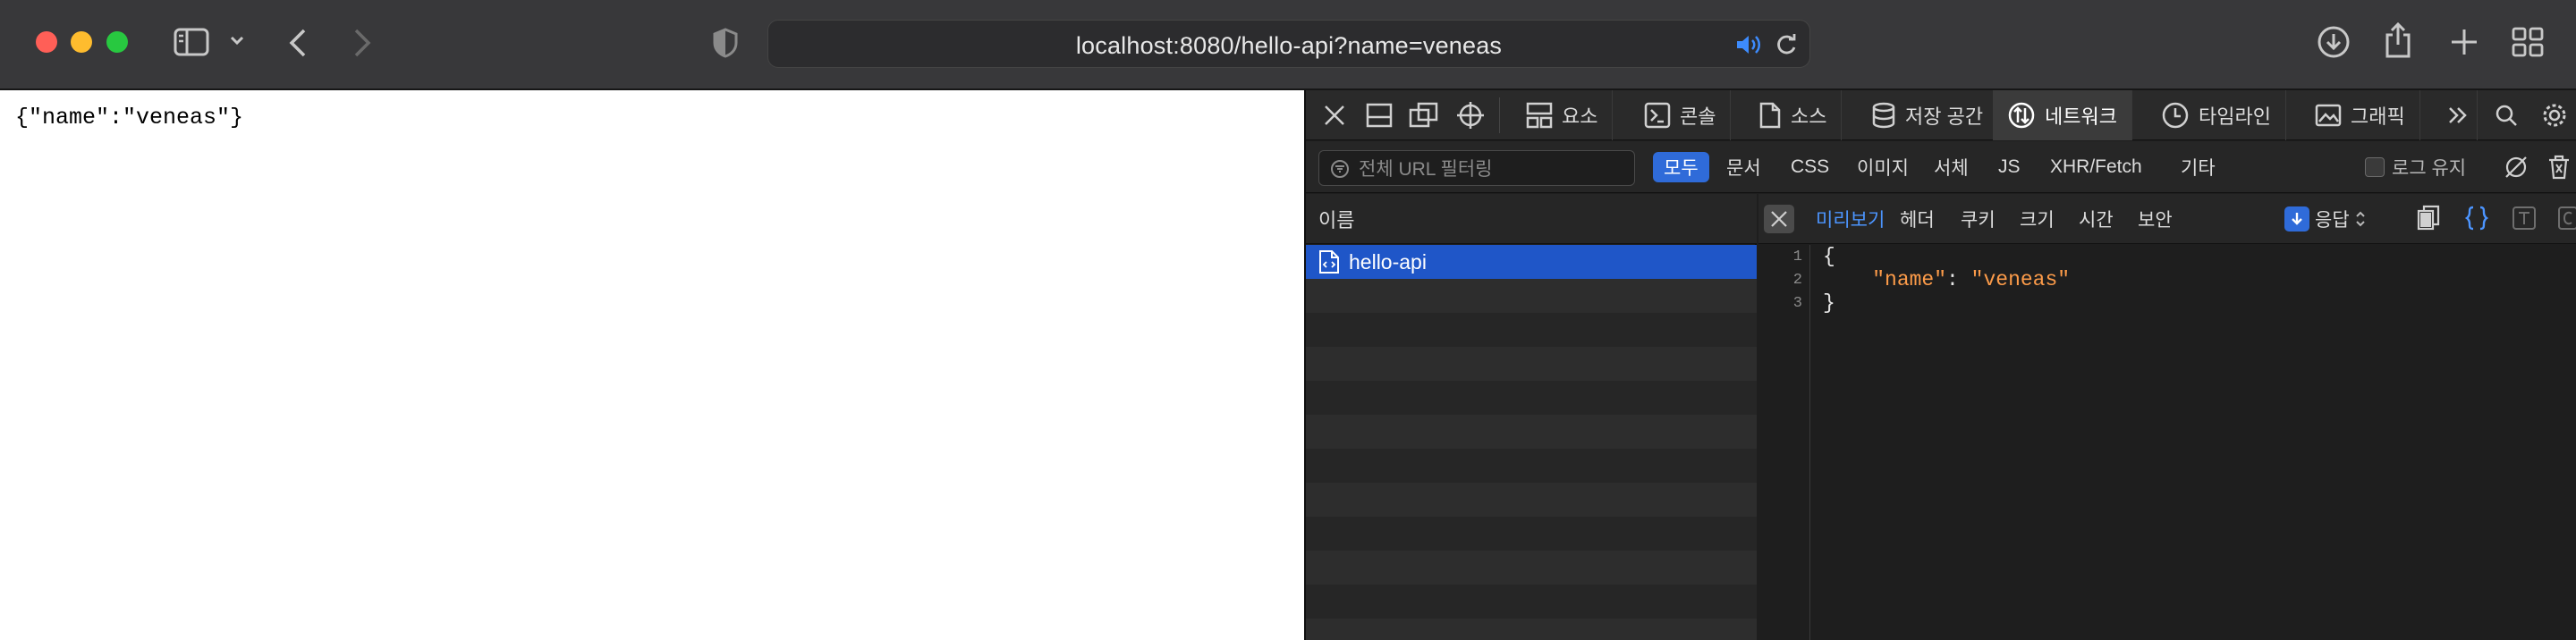 The width and height of the screenshot is (2576, 640). I want to click on elements-icon, so click(1539, 115).